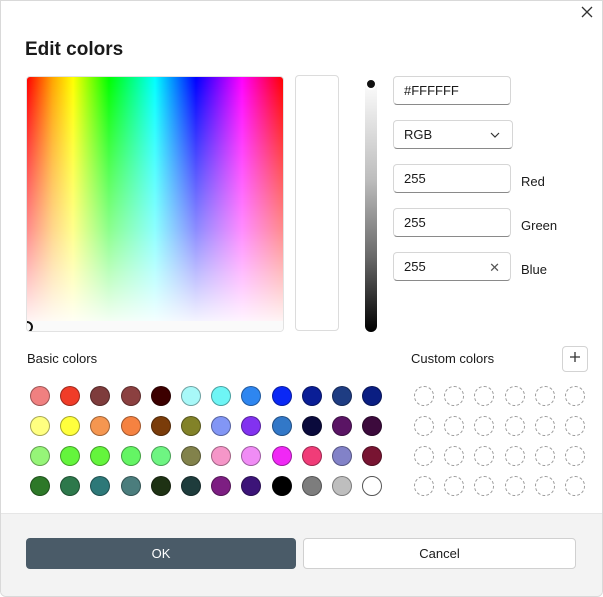  Describe the element at coordinates (453, 358) in the screenshot. I see `custom-colors-label: Custom colors` at that location.